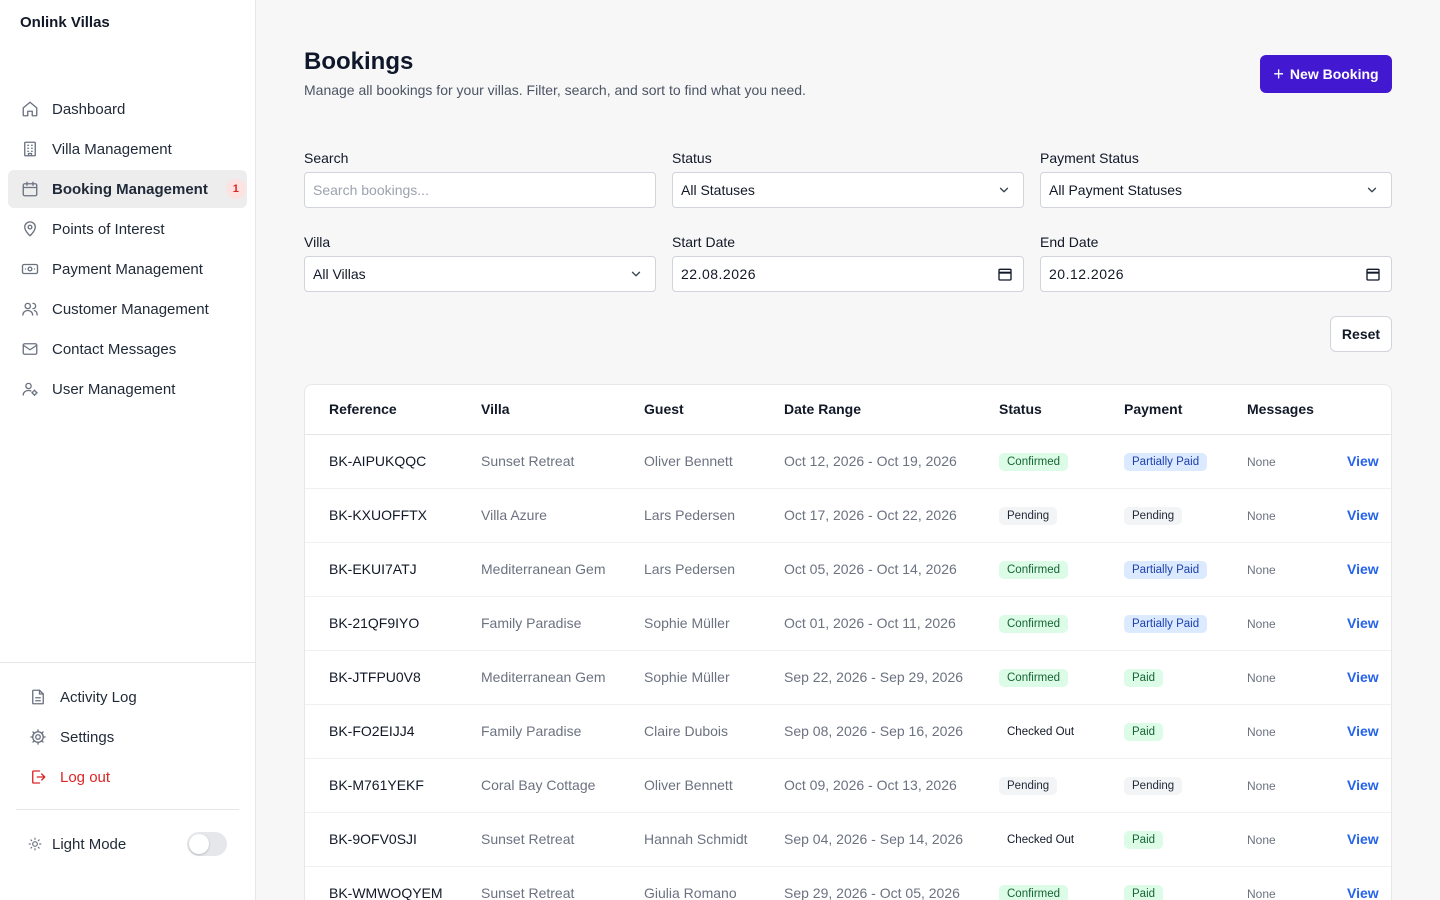  Describe the element at coordinates (1034, 623) in the screenshot. I see `status-badge: Confirmed` at that location.